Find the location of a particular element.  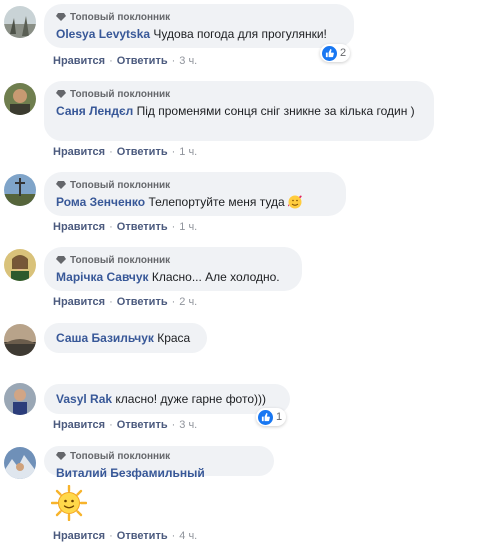

comment-bubble: Саша Базильчук Краса is located at coordinates (125, 338).